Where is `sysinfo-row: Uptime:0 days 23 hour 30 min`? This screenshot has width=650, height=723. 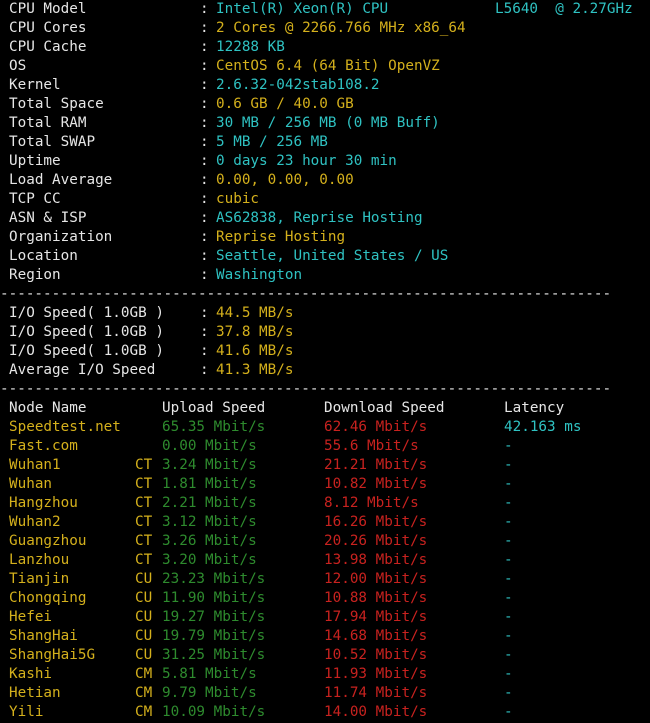 sysinfo-row: Uptime:0 days 23 hour 30 min is located at coordinates (325, 161).